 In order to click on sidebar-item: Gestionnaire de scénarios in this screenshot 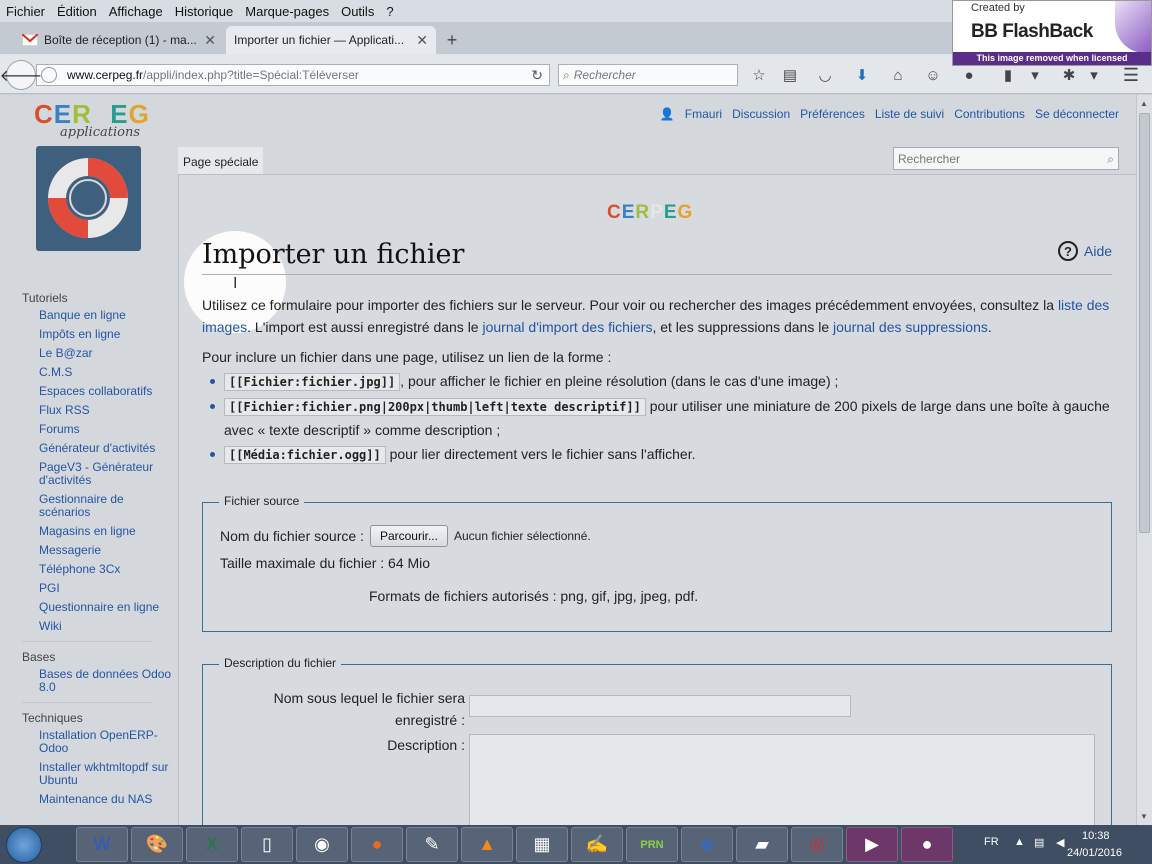, I will do `click(105, 506)`.